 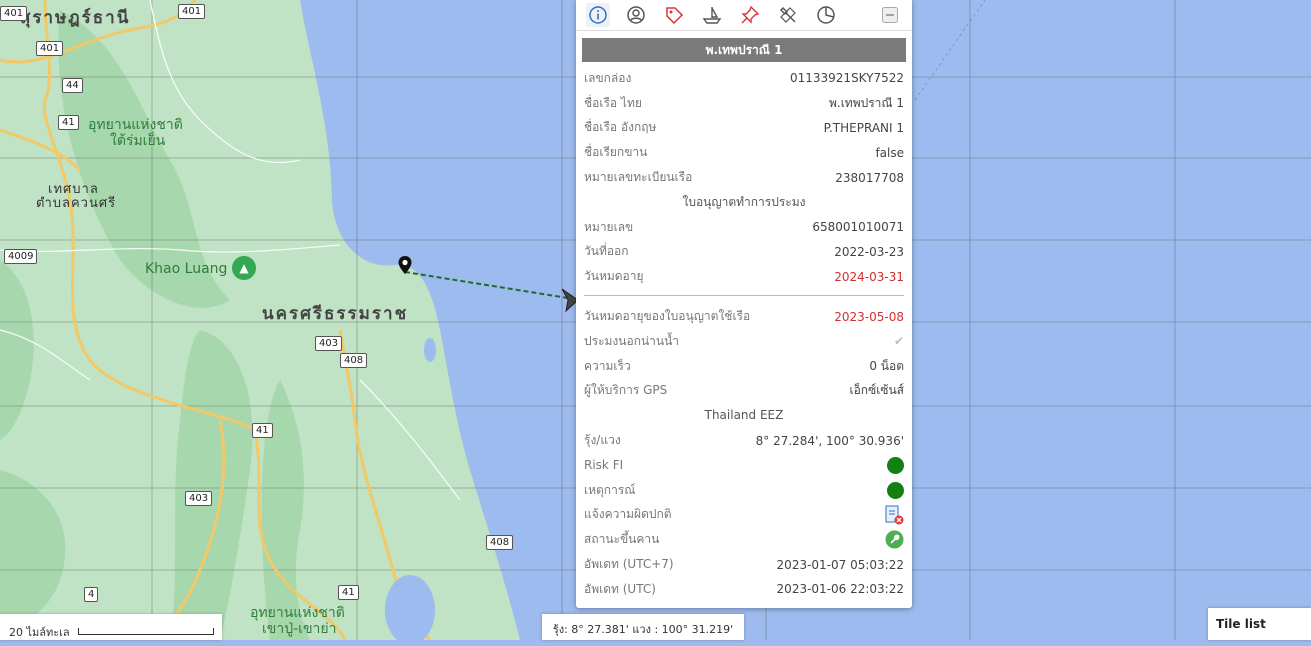 What do you see at coordinates (744, 366) in the screenshot?
I see `info-row: ความเร็ว 0 น็อต` at bounding box center [744, 366].